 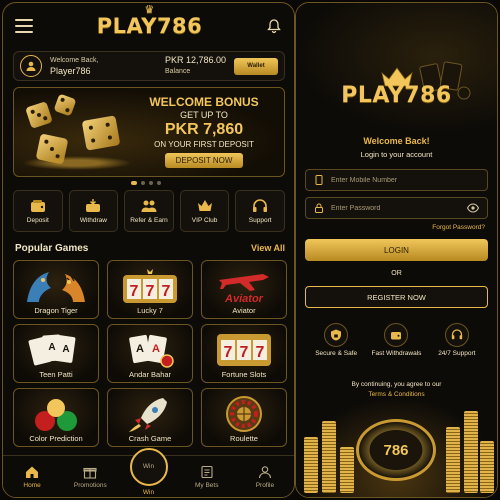 What do you see at coordinates (195, 60) in the screenshot?
I see `balance-amount: PKR 12,786.00` at bounding box center [195, 60].